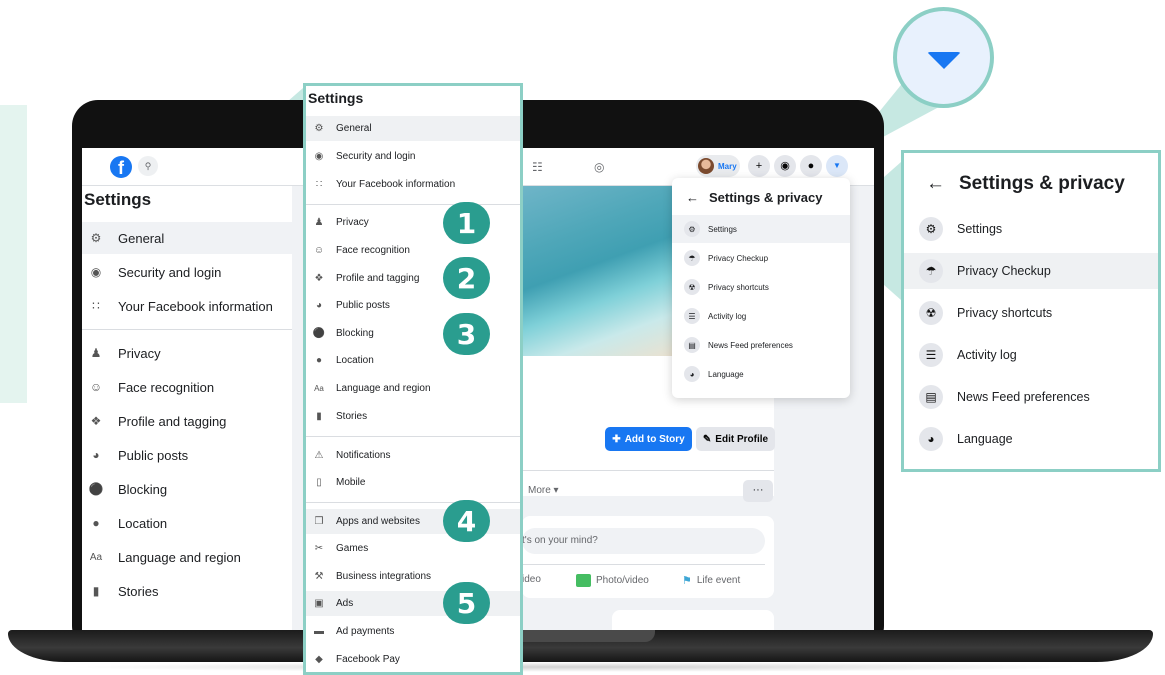 The image size is (1165, 675). Describe the element at coordinates (766, 197) in the screenshot. I see `dropdown-title: Settings & privacy` at that location.